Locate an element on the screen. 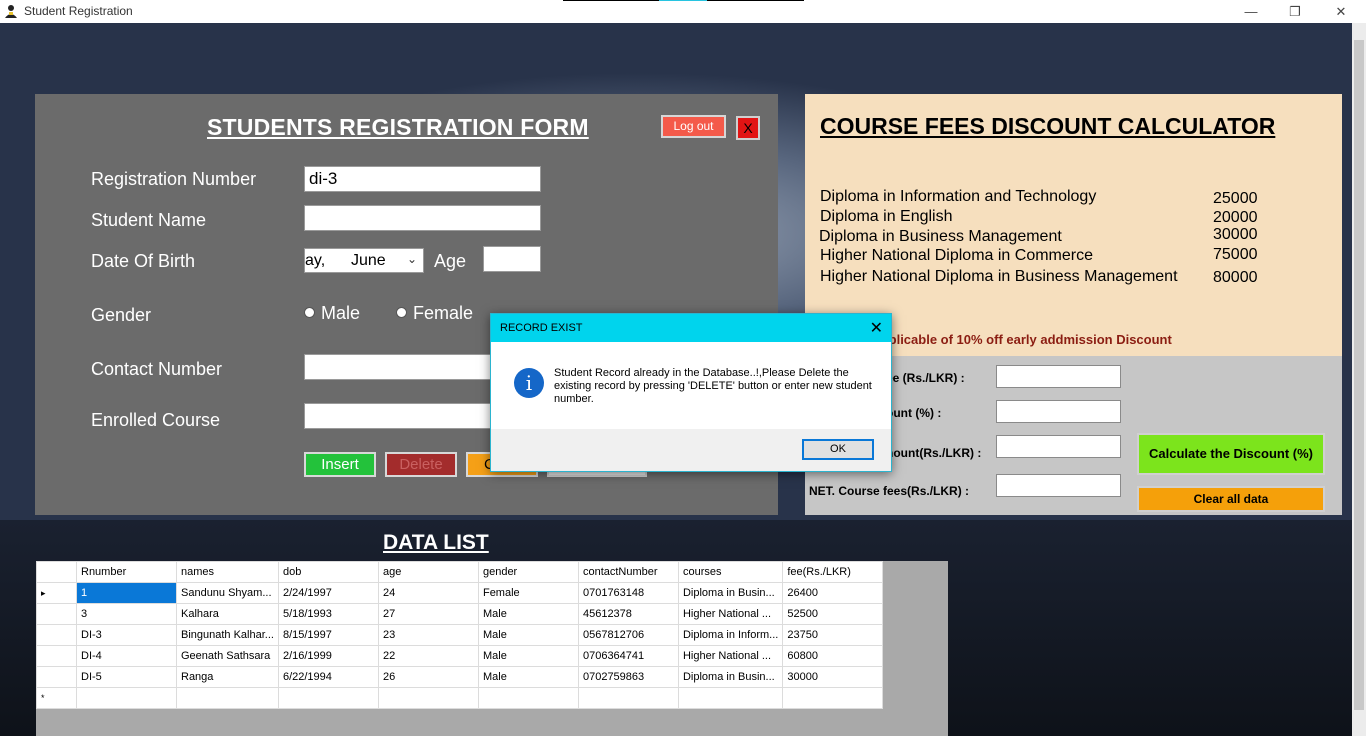  table-cell: 2/16/1999 is located at coordinates (328, 656).